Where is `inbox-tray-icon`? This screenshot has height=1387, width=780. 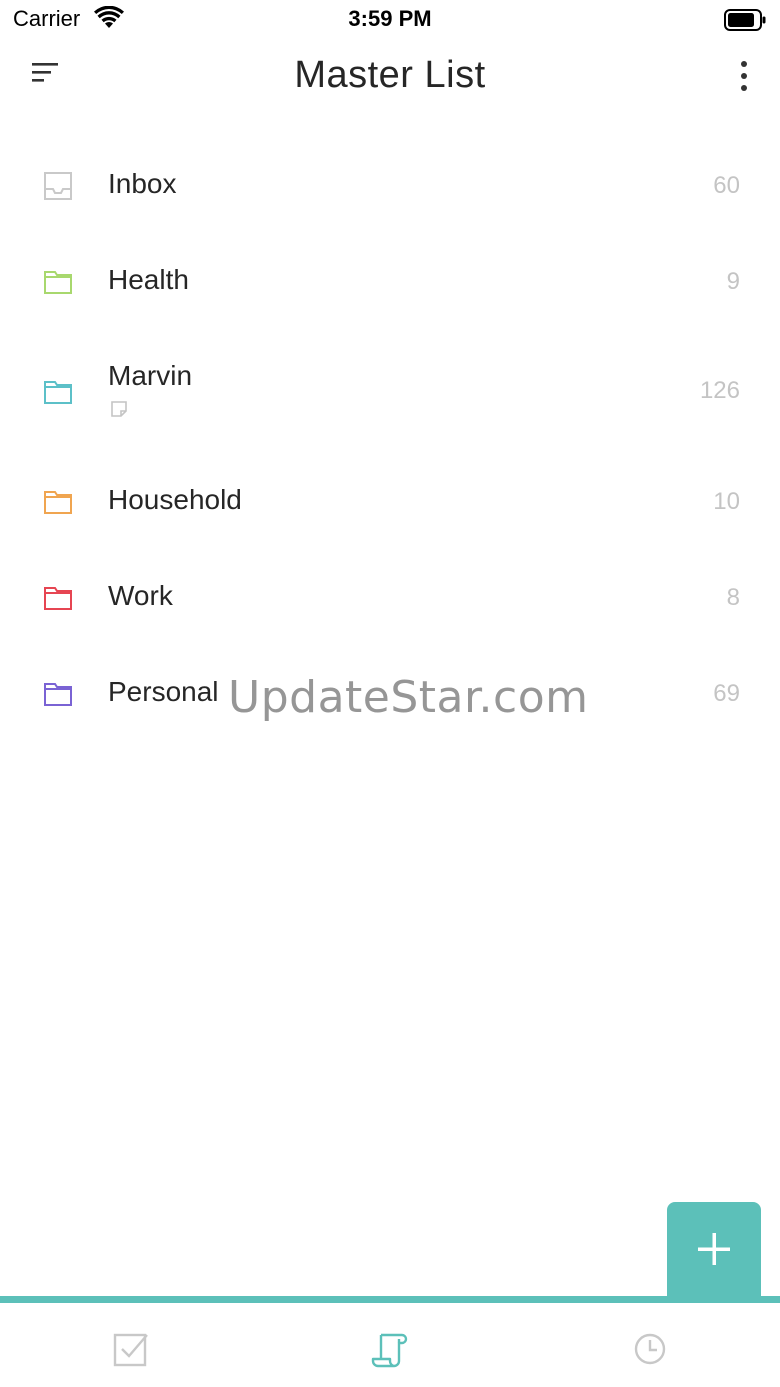 inbox-tray-icon is located at coordinates (58, 186).